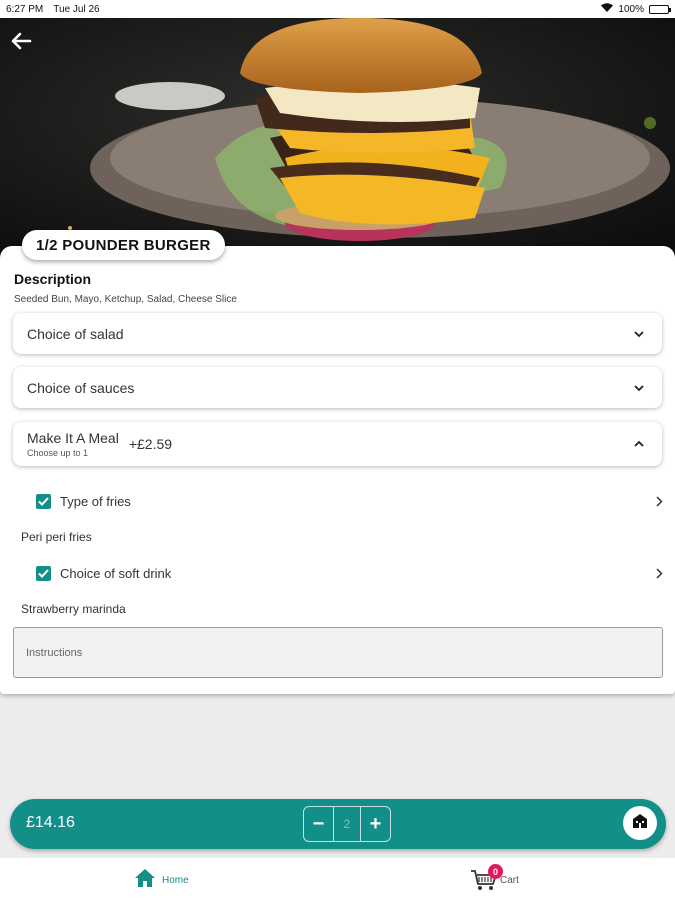  I want to click on chevron-up-icon, so click(639, 444).